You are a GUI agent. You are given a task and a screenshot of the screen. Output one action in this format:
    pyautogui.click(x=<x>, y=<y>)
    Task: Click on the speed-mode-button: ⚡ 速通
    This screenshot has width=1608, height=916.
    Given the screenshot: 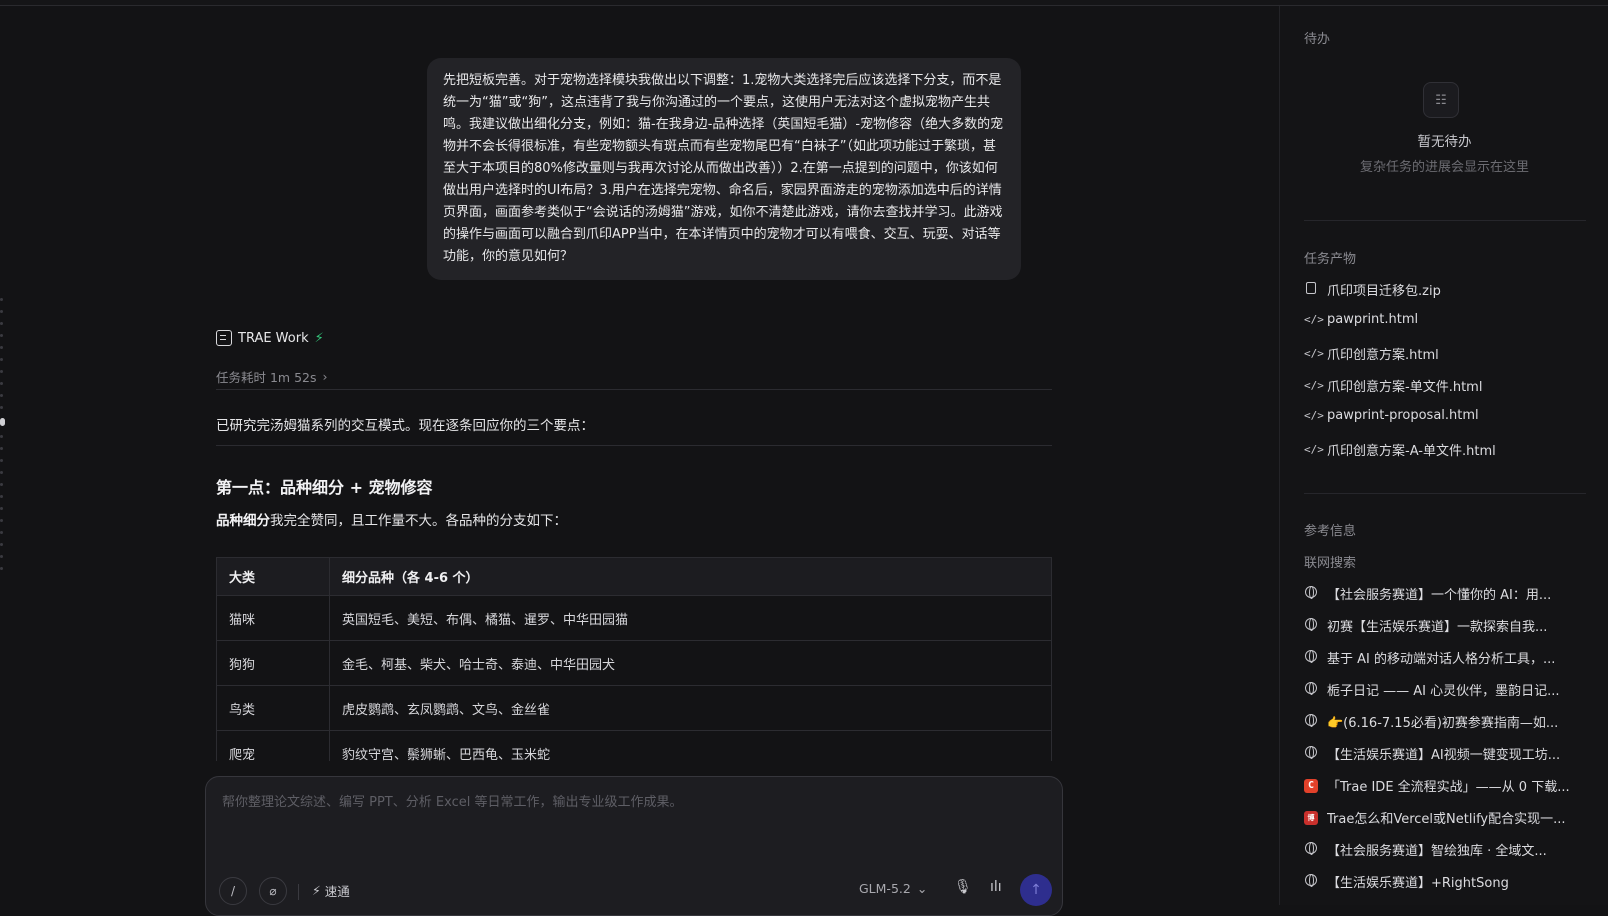 What is the action you would take?
    pyautogui.click(x=331, y=890)
    